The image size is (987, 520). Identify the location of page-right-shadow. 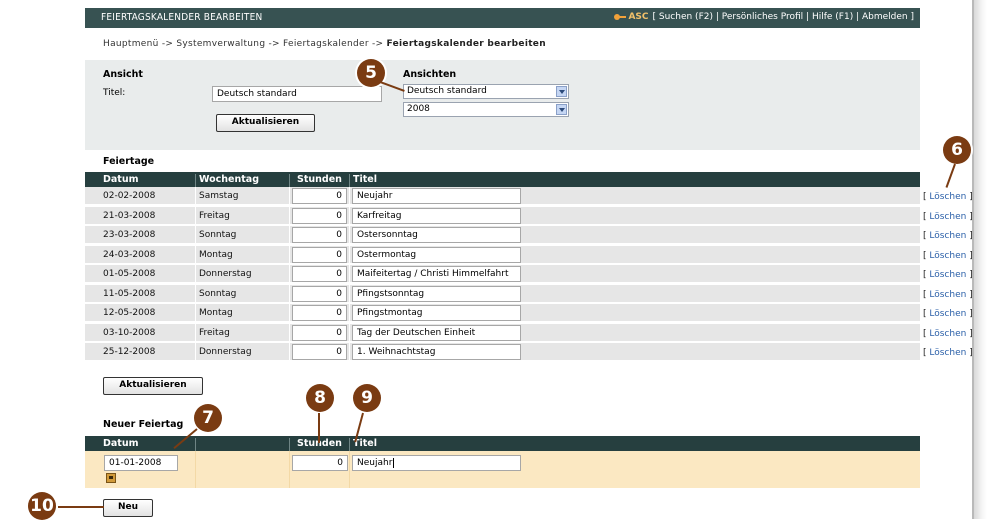
(980, 259).